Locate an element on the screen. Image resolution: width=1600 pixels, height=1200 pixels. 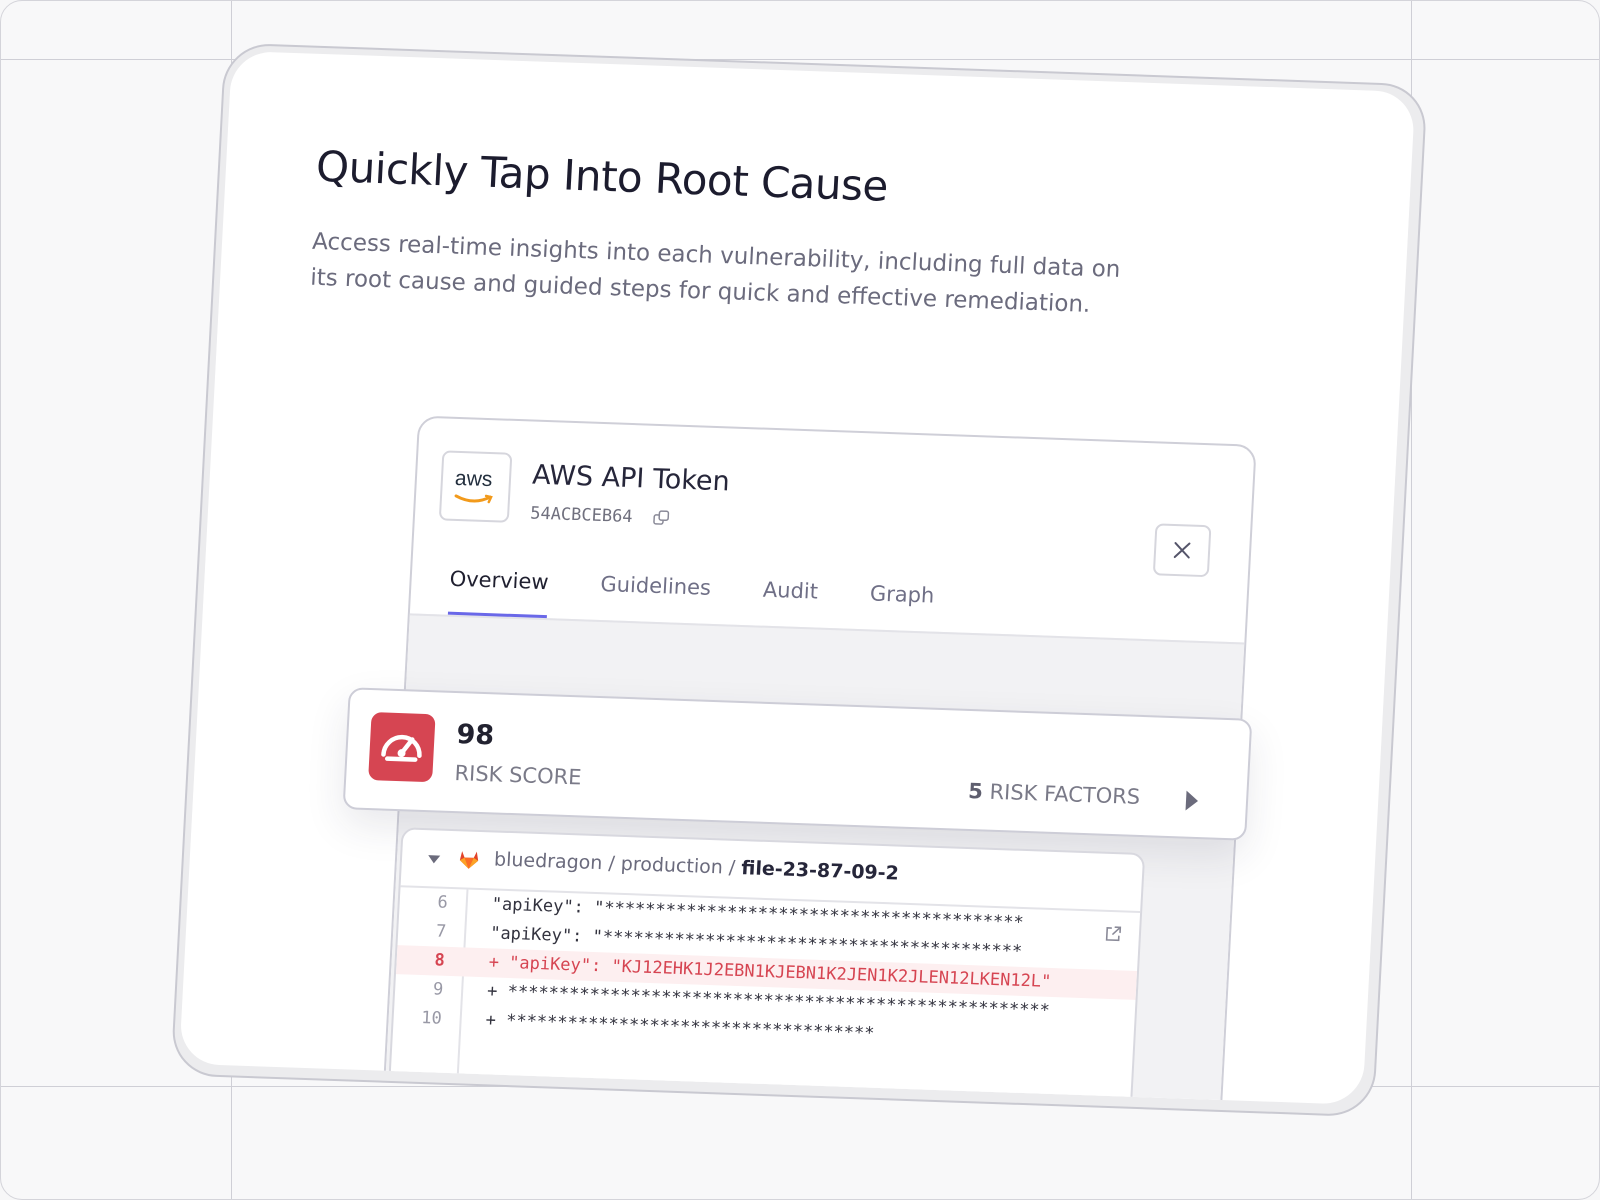
risk-factors-label: RISK FACTORS is located at coordinates (1064, 794).